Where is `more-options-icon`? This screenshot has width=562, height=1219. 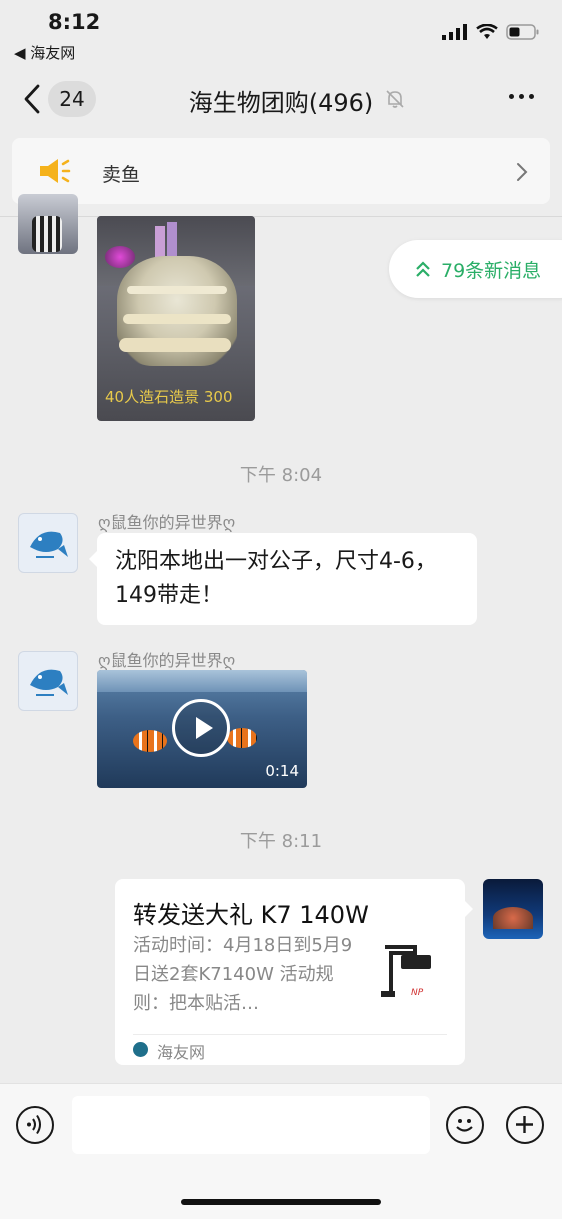 more-options-icon is located at coordinates (521, 96).